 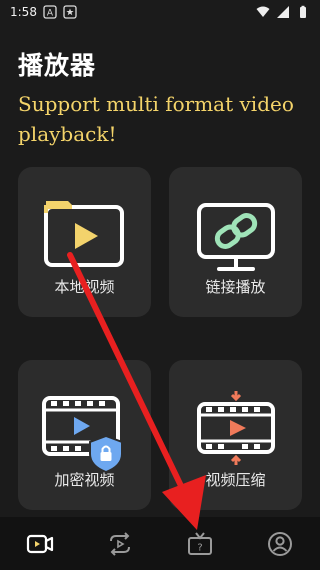 I want to click on tv-help-icon: ?, so click(x=200, y=543).